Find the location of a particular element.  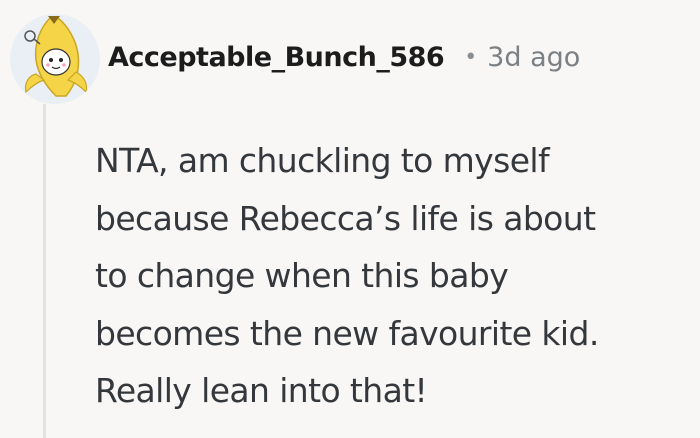

avatar is located at coordinates (55, 59).